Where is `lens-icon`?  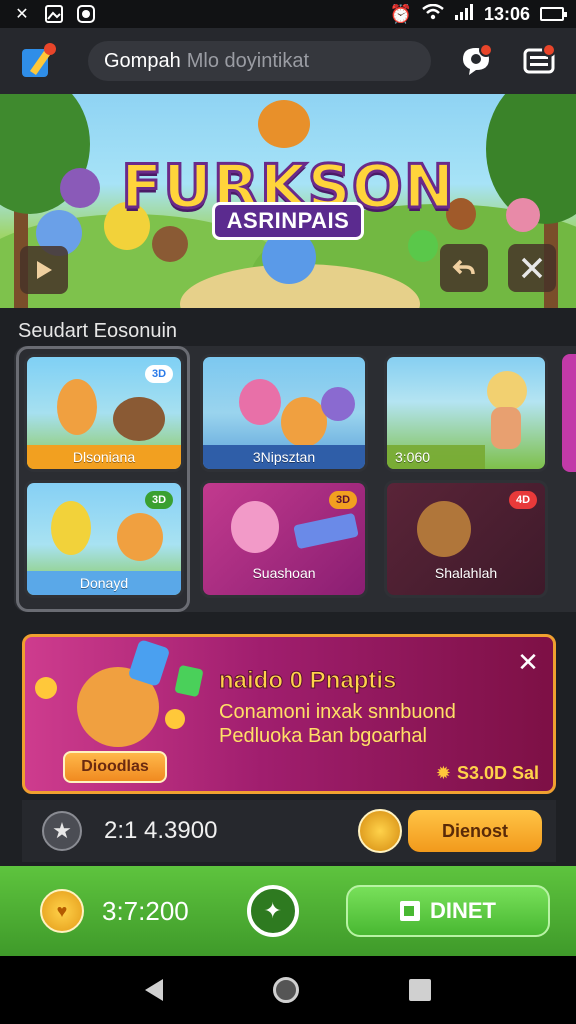 lens-icon is located at coordinates (86, 14).